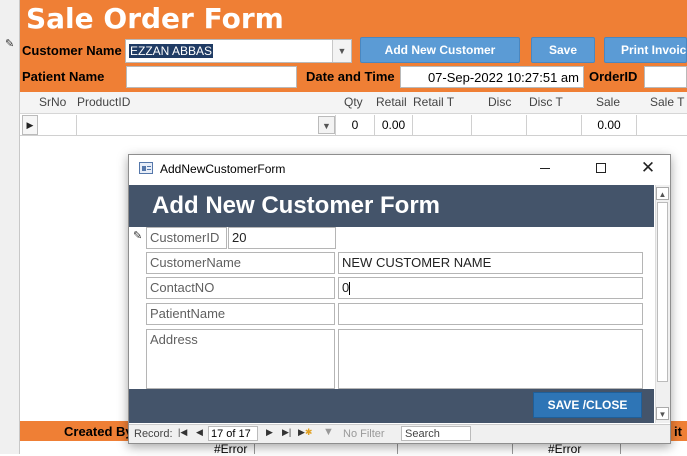 Image resolution: width=687 pixels, height=456 pixels. What do you see at coordinates (394, 125) in the screenshot?
I see `cell-retail: 0.00` at bounding box center [394, 125].